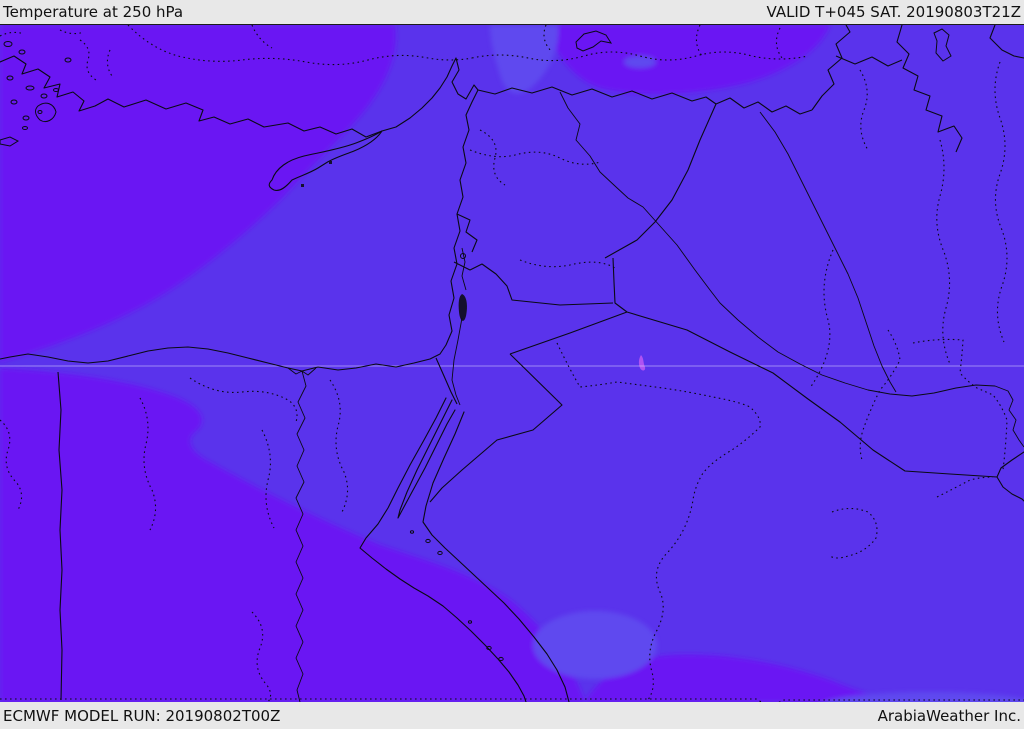 Image resolution: width=1024 pixels, height=729 pixels. Describe the element at coordinates (93, 12) in the screenshot. I see `map-title: Temperature at 250 hPa` at that location.